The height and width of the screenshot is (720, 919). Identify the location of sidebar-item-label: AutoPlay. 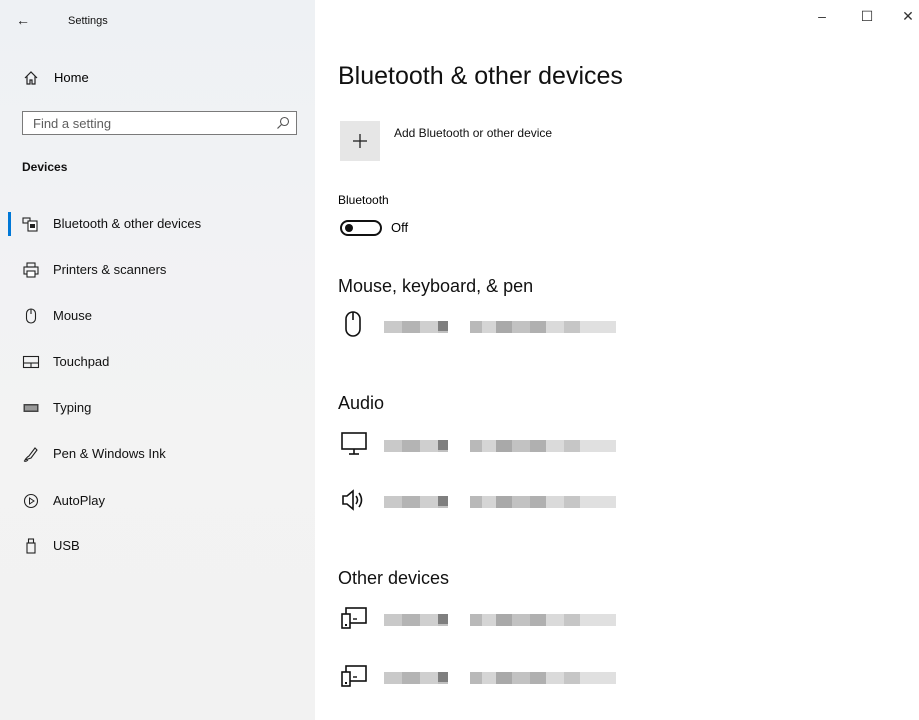
(79, 500).